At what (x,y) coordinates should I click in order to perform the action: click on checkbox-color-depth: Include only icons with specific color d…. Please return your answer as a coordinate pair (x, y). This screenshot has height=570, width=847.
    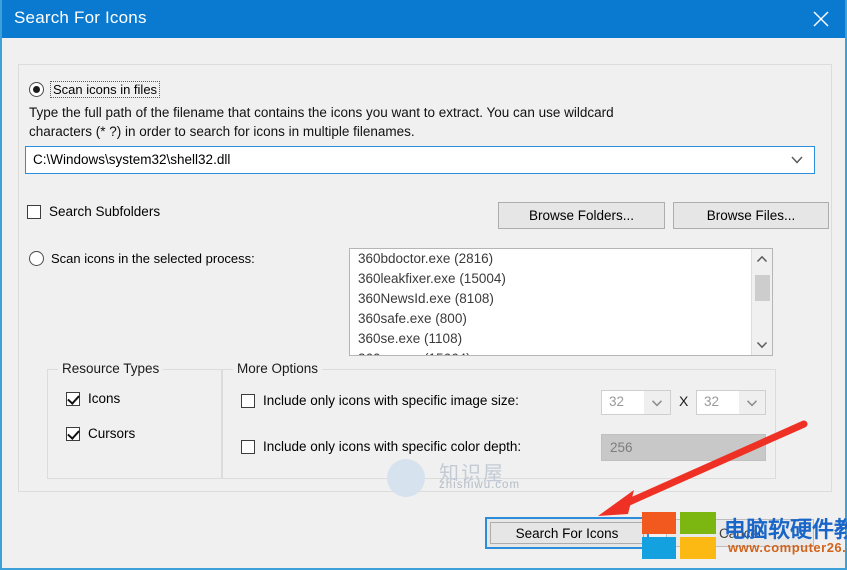
    Looking at the image, I should click on (381, 447).